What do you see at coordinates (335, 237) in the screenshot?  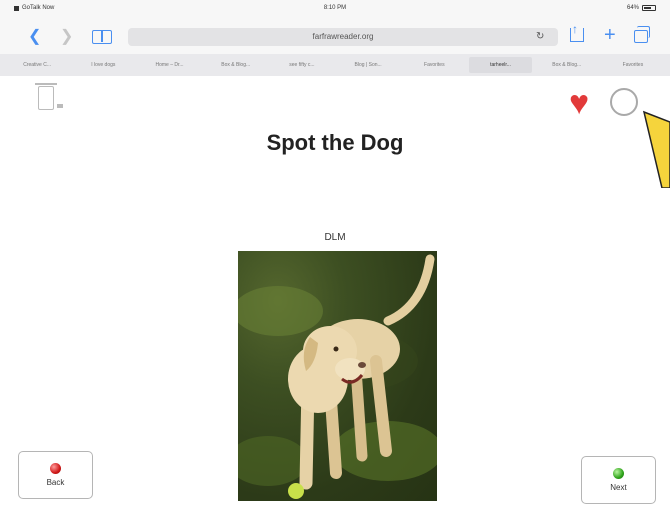 I see `author-label: DLM` at bounding box center [335, 237].